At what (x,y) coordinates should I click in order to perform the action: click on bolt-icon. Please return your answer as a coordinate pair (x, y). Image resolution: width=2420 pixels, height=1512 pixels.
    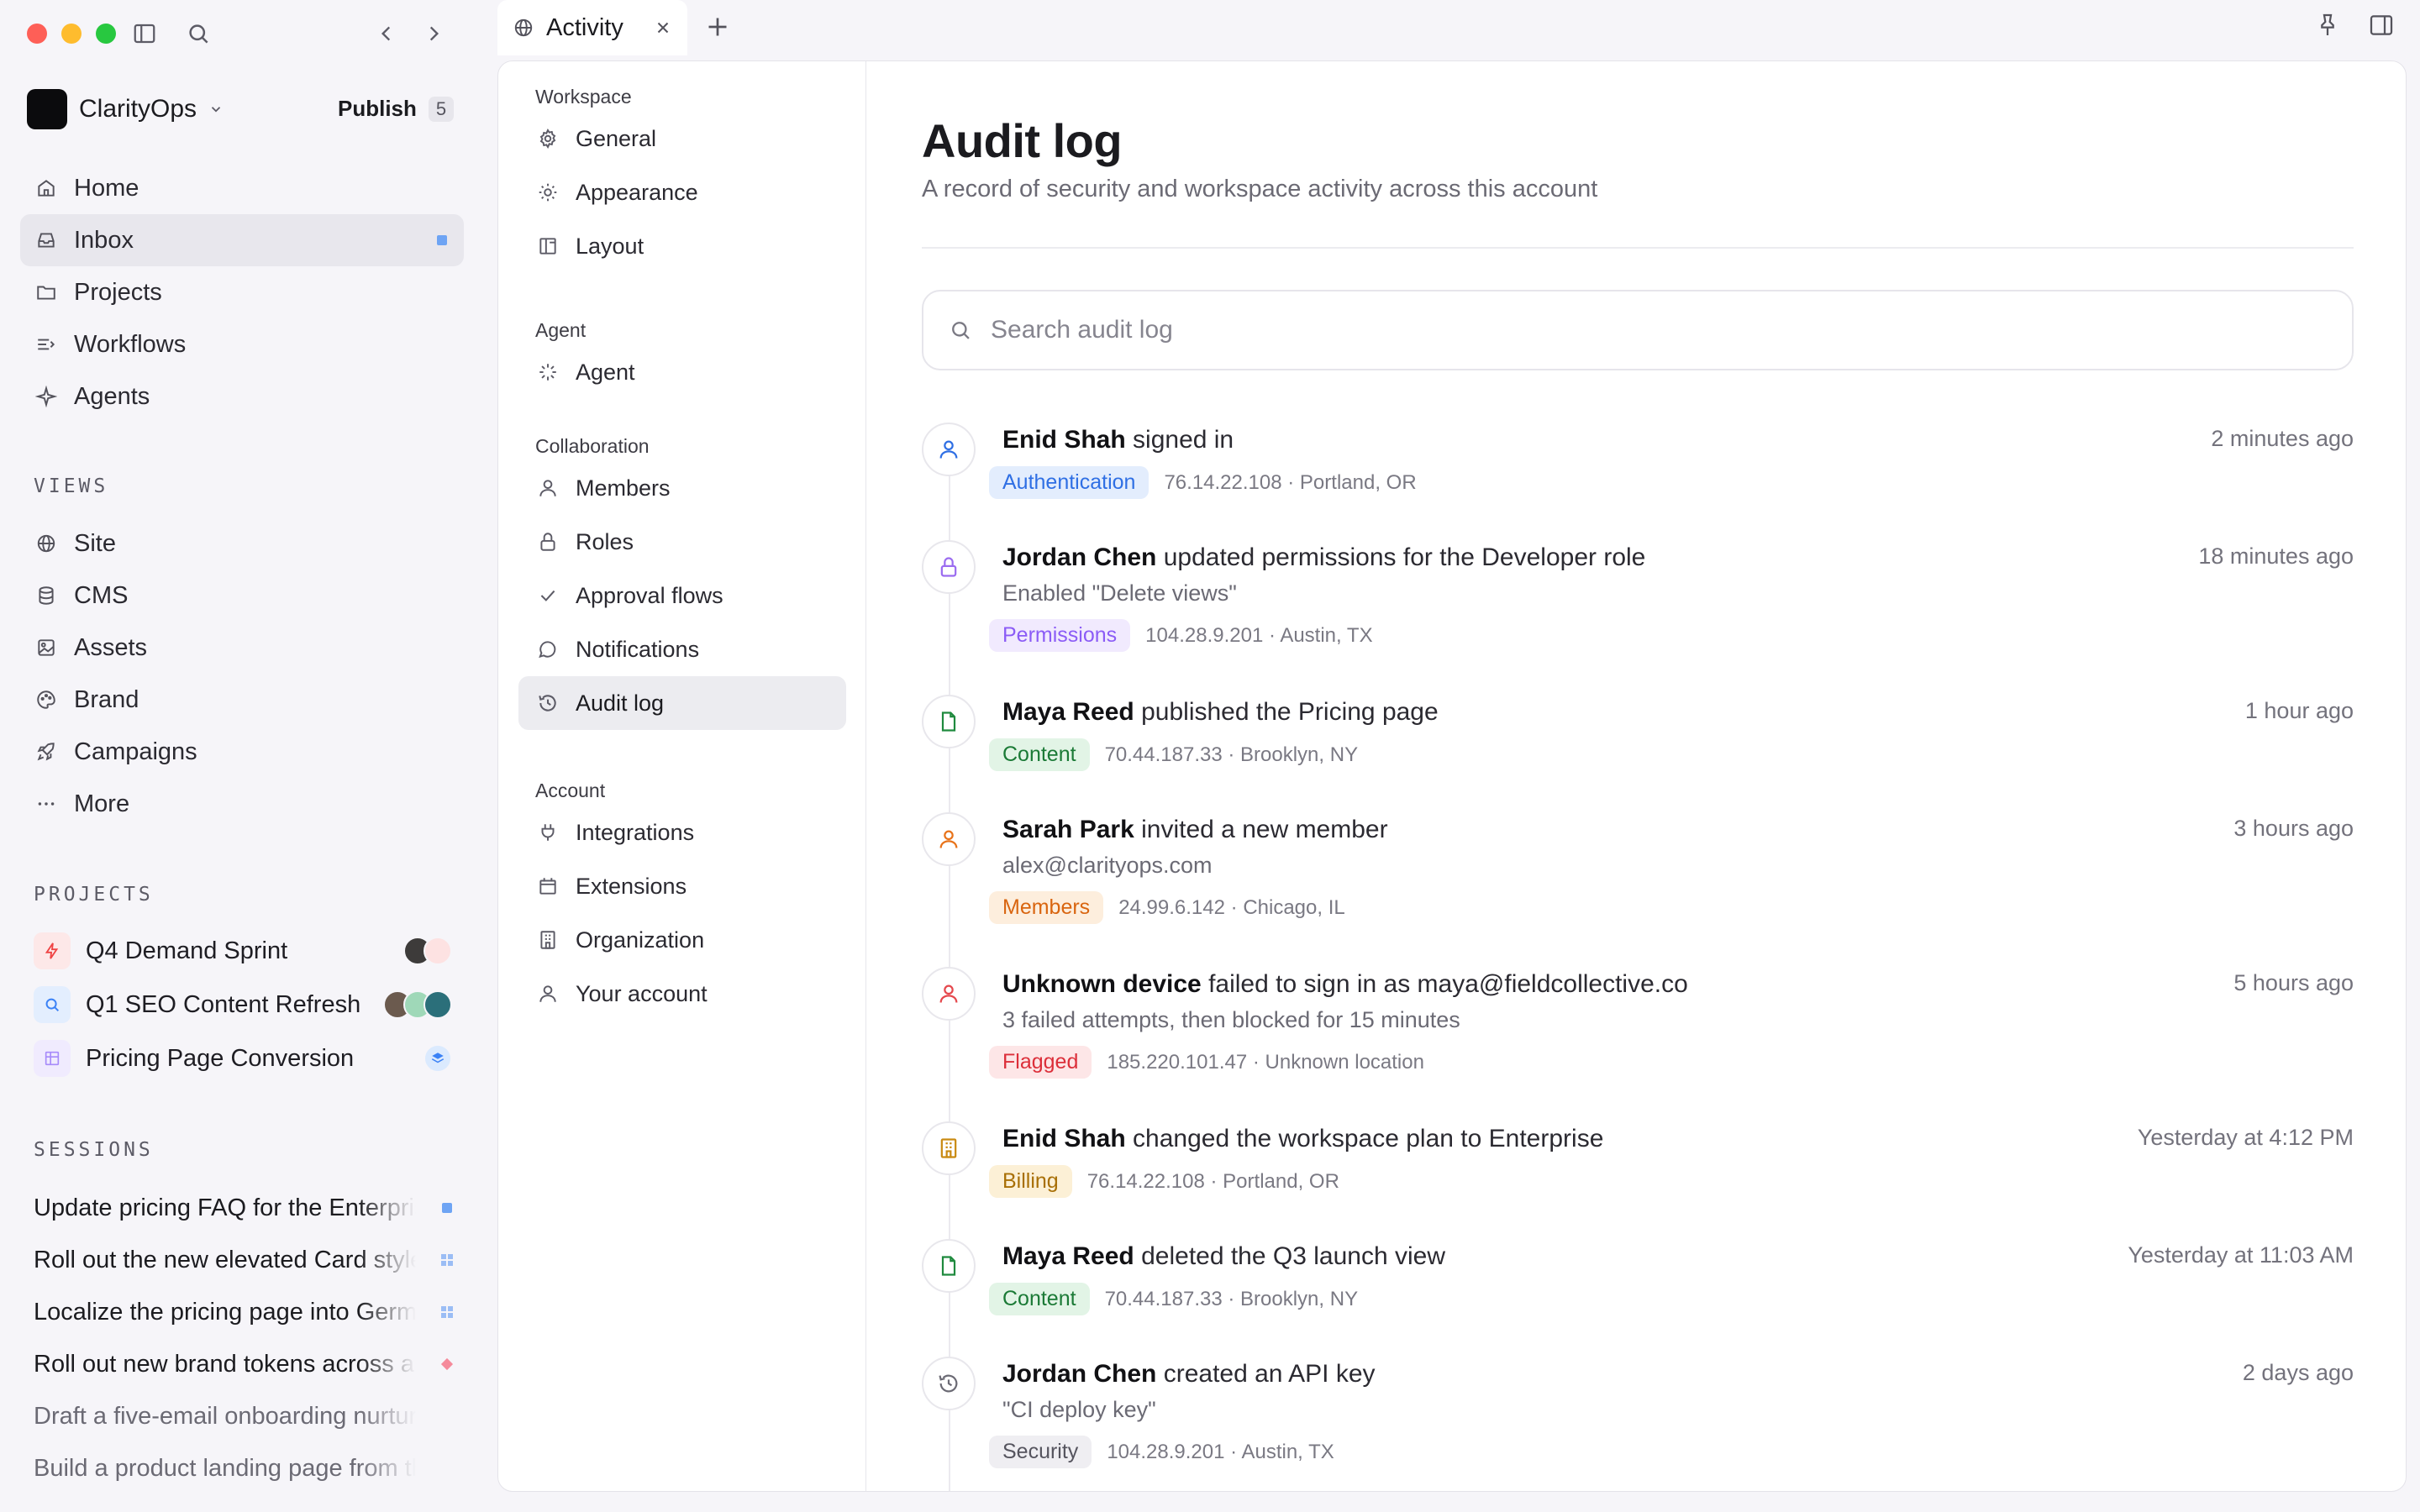
    Looking at the image, I should click on (52, 950).